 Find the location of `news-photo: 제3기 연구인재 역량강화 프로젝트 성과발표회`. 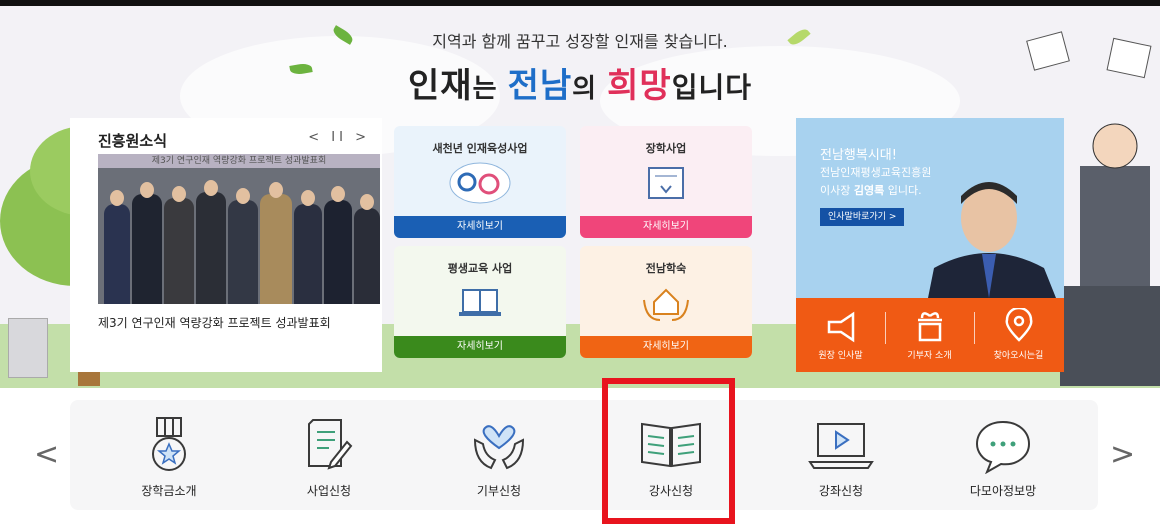

news-photo: 제3기 연구인재 역량강화 프로젝트 성과발표회 is located at coordinates (239, 229).